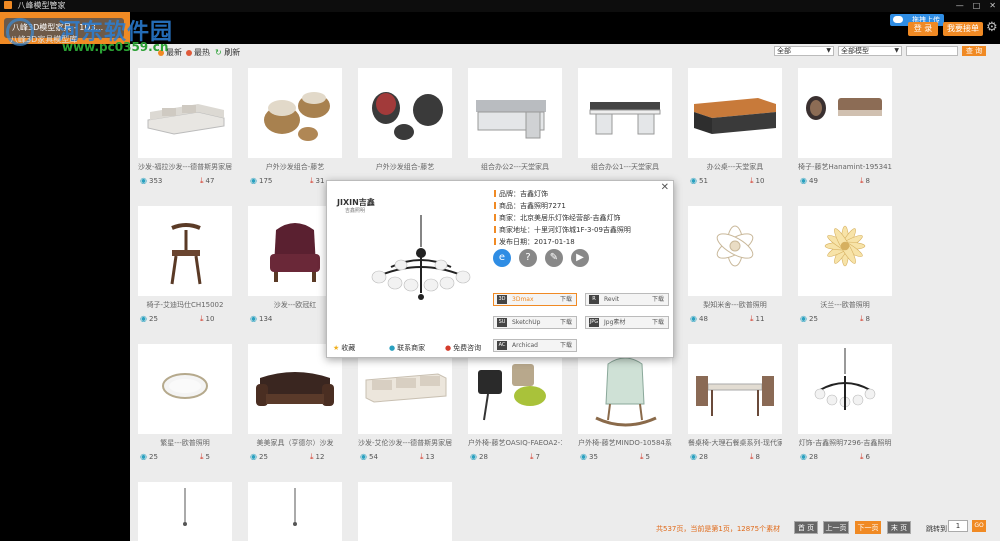  I want to click on model-card: 户外沙发组合-藤艺, so click(405, 130).